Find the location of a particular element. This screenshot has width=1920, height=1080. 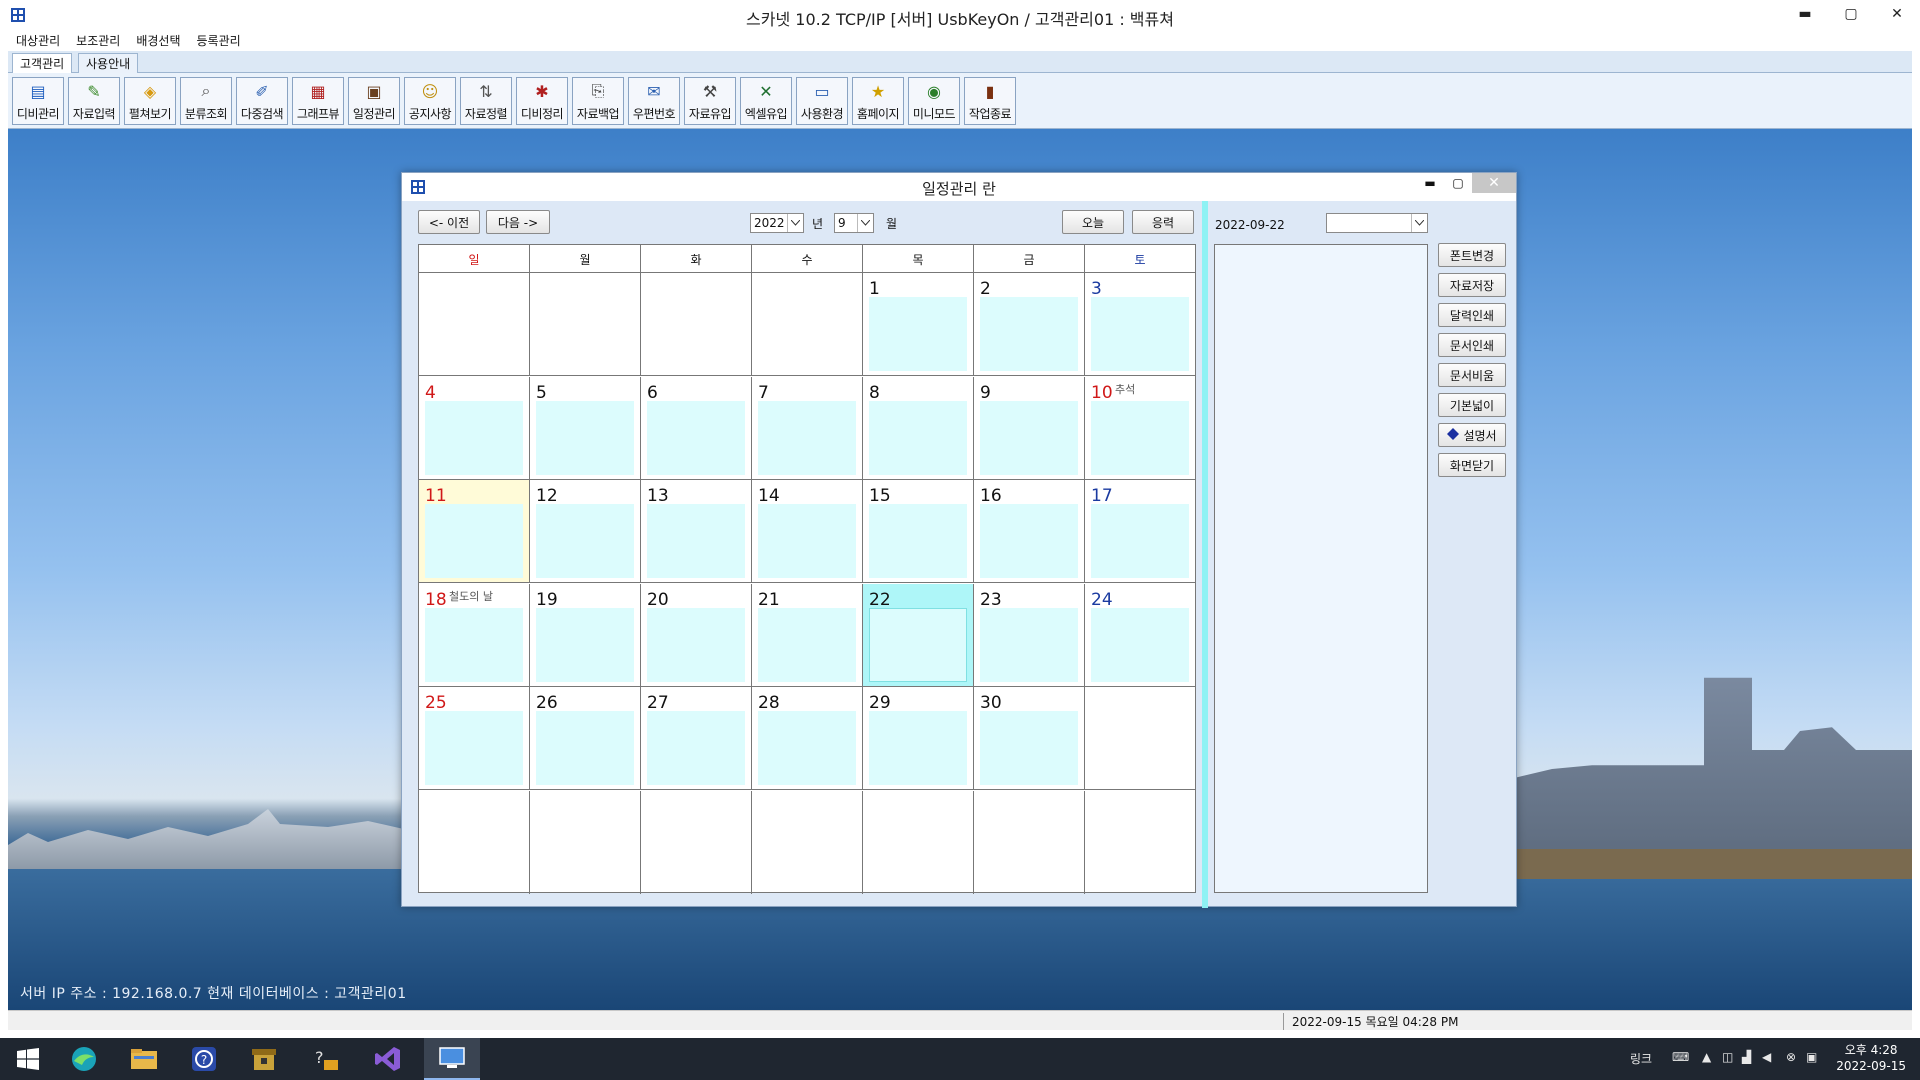

box-app-icon is located at coordinates (264, 1059).